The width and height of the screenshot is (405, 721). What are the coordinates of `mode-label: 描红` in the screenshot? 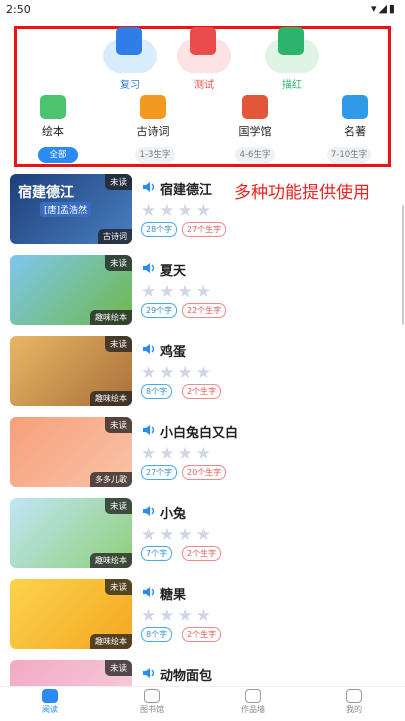 It's located at (292, 85).